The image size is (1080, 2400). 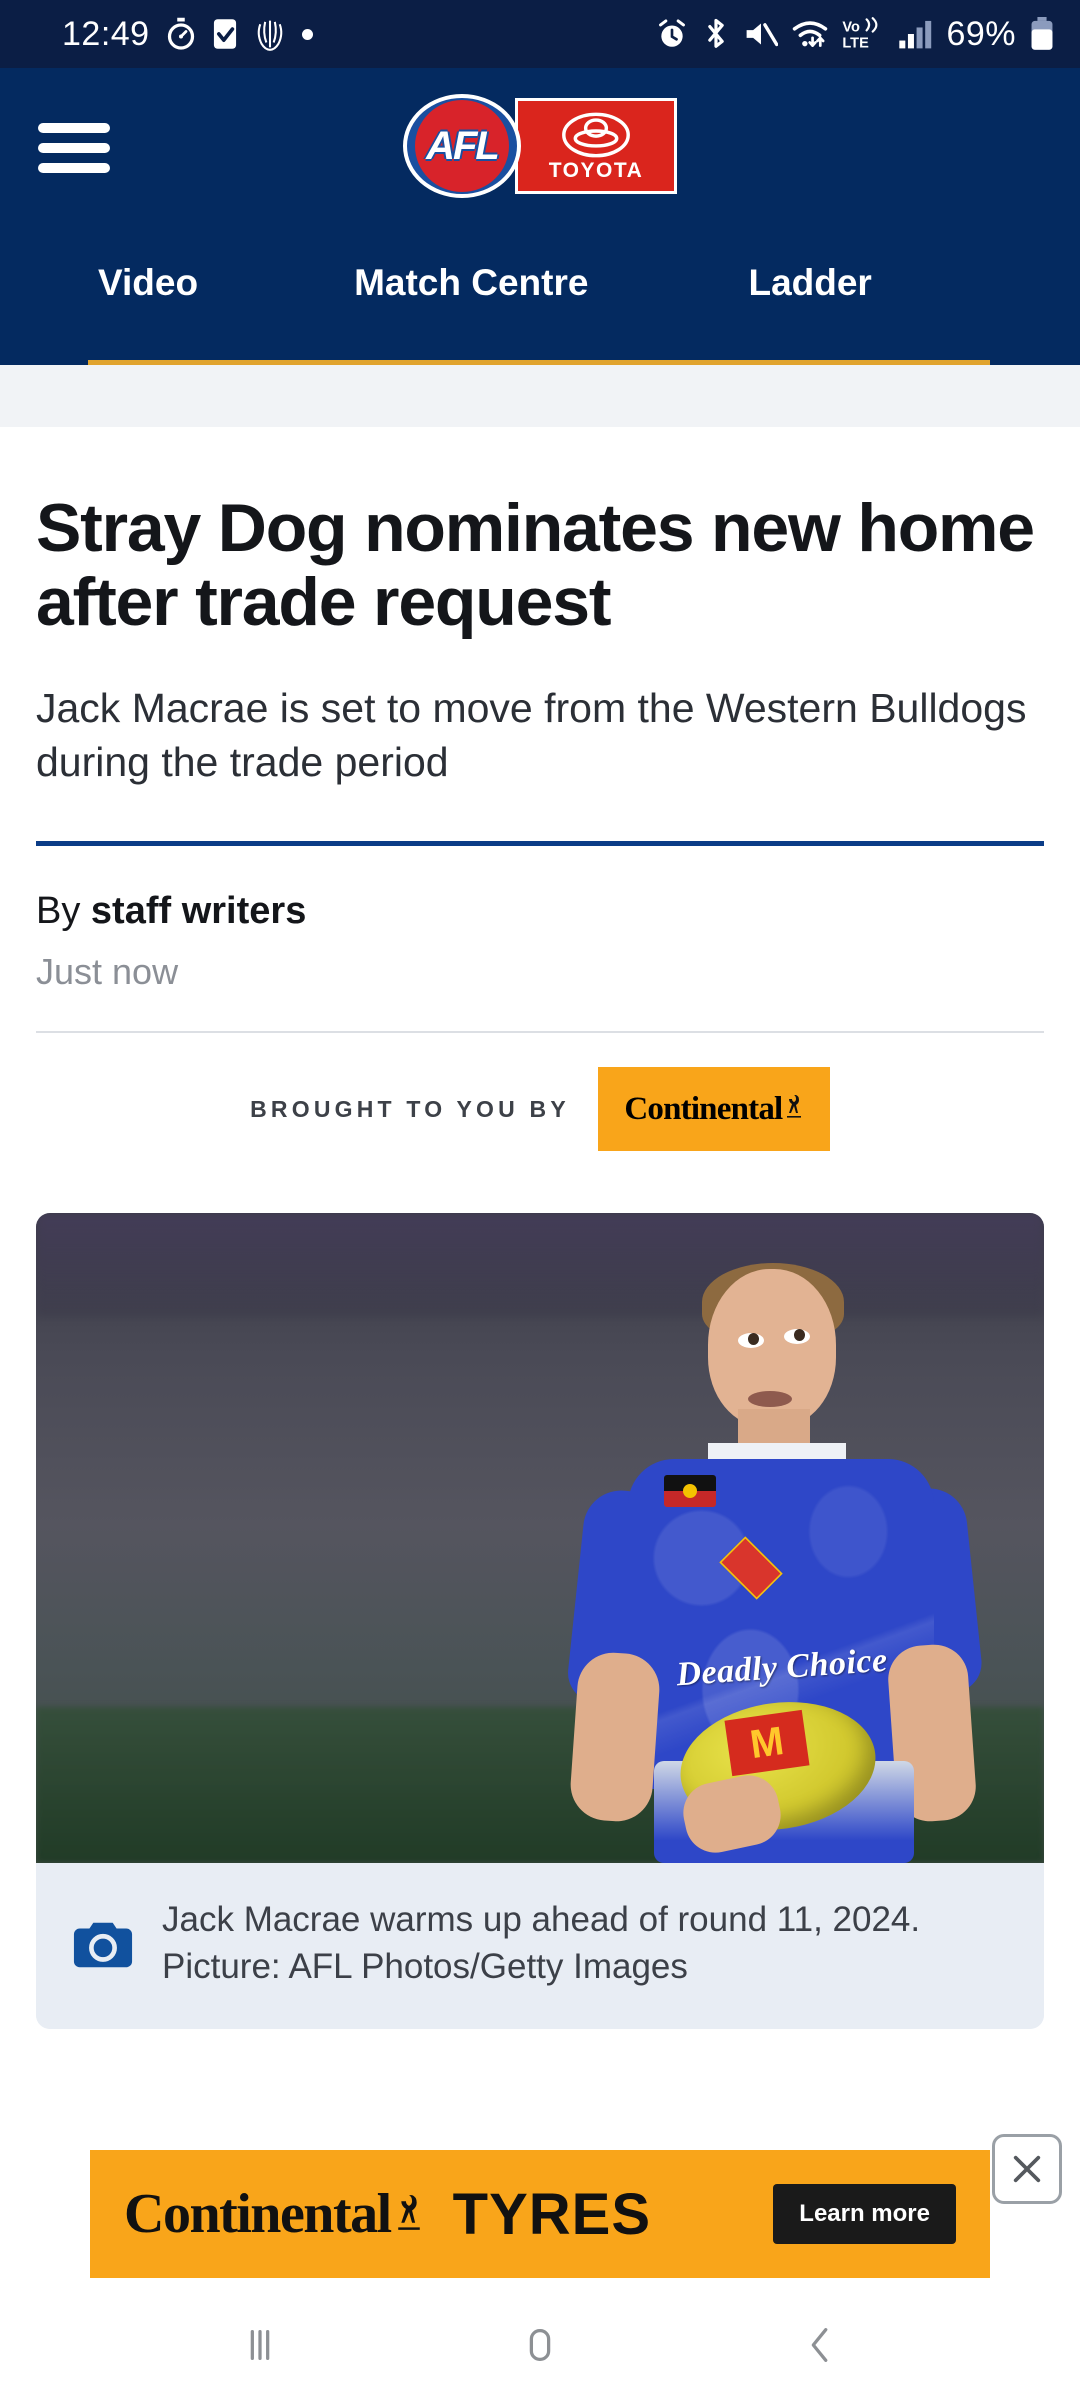 I want to click on byline: By staff writers, so click(x=540, y=889).